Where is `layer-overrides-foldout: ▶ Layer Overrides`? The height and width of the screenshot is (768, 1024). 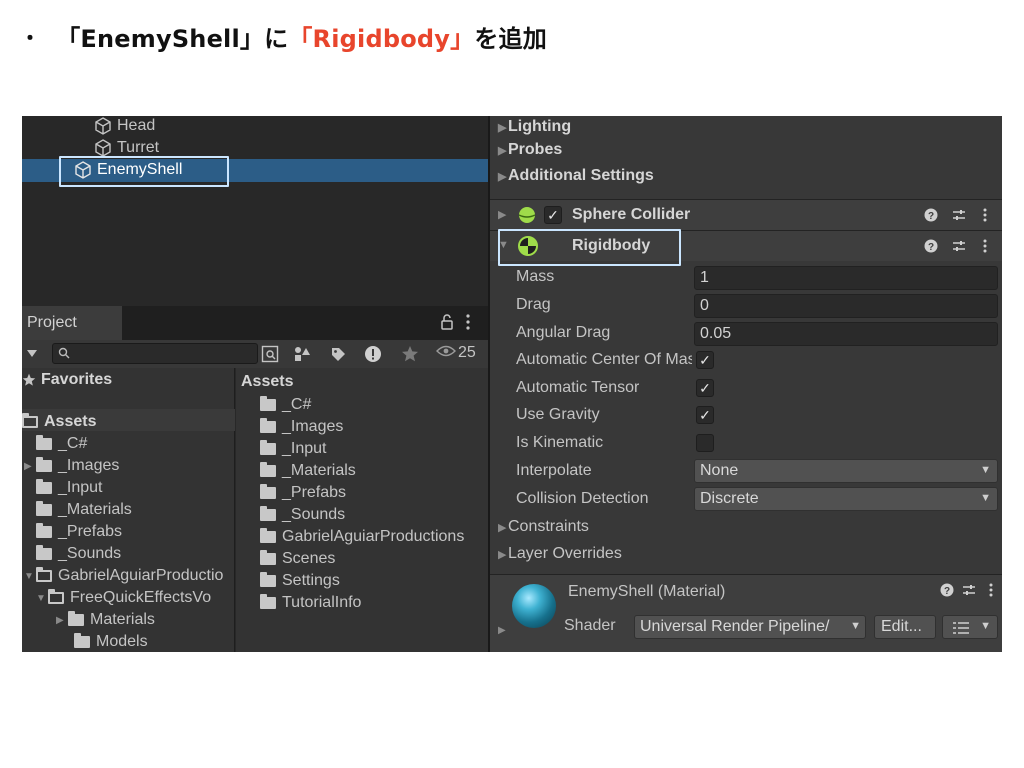
layer-overrides-foldout: ▶ Layer Overrides is located at coordinates (746, 554).